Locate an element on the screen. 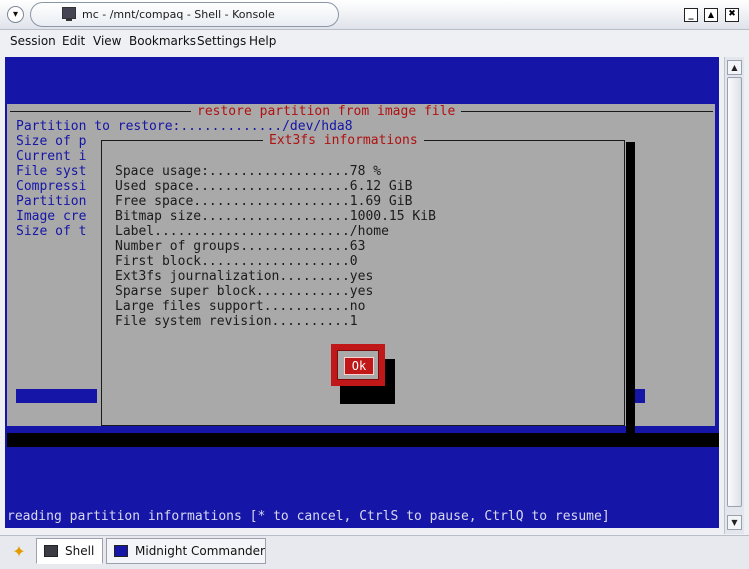 The height and width of the screenshot is (569, 749). close-button: ✖ is located at coordinates (732, 15).